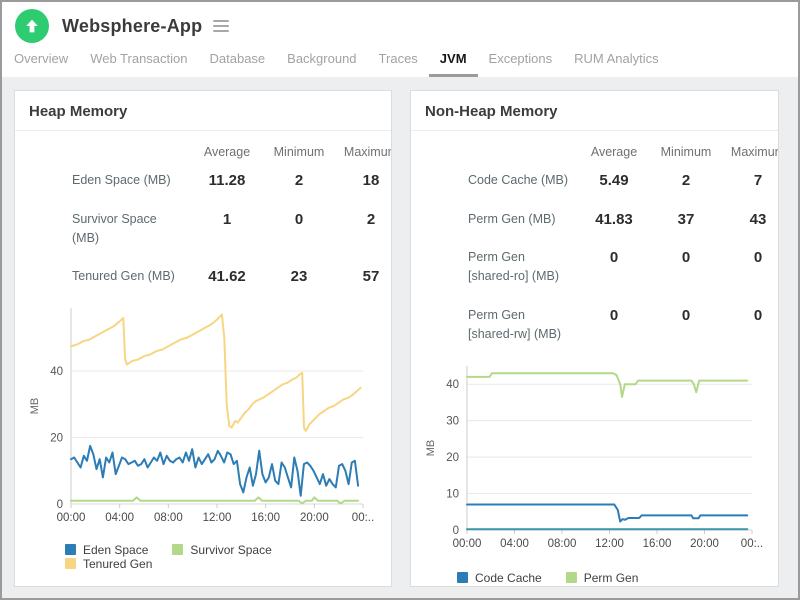  What do you see at coordinates (521, 64) in the screenshot?
I see `tab-exceptions: Exceptions` at bounding box center [521, 64].